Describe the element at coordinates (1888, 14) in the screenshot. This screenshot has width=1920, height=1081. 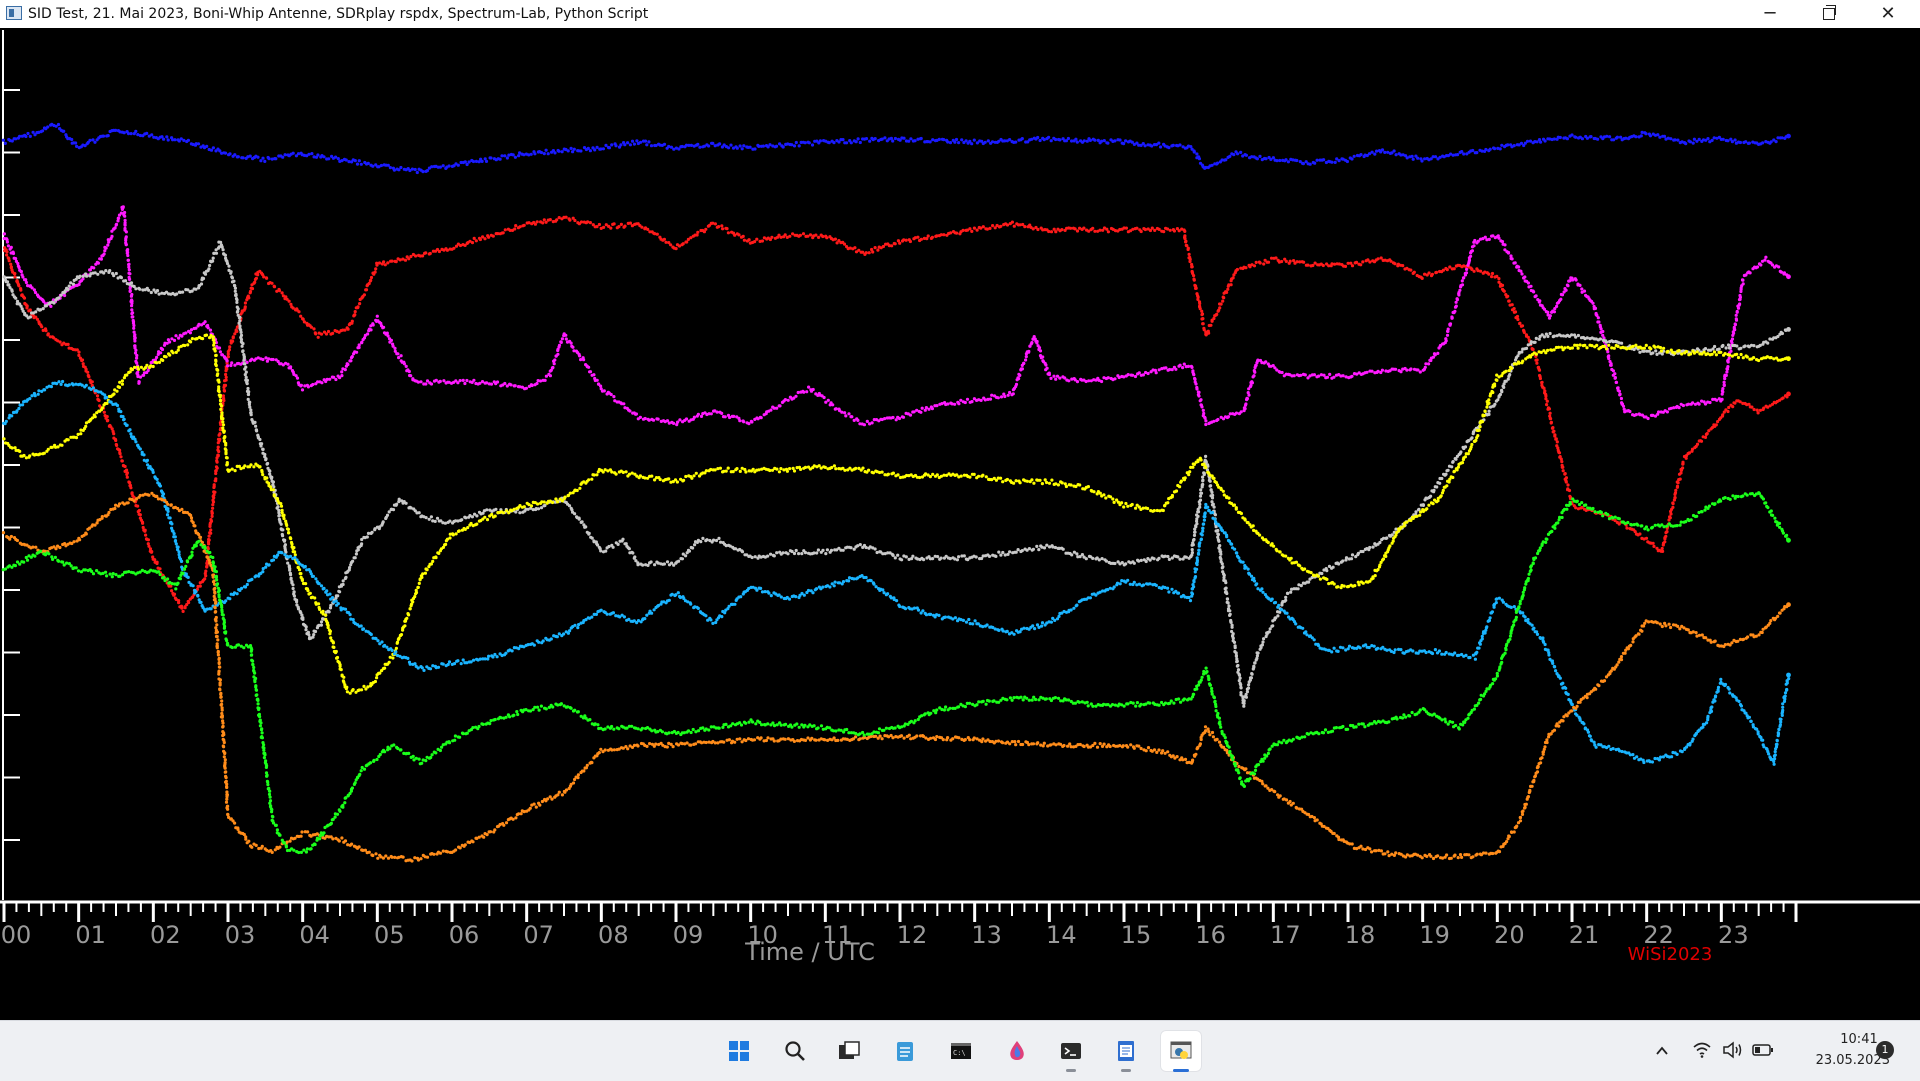
I see `close-button: ✕` at that location.